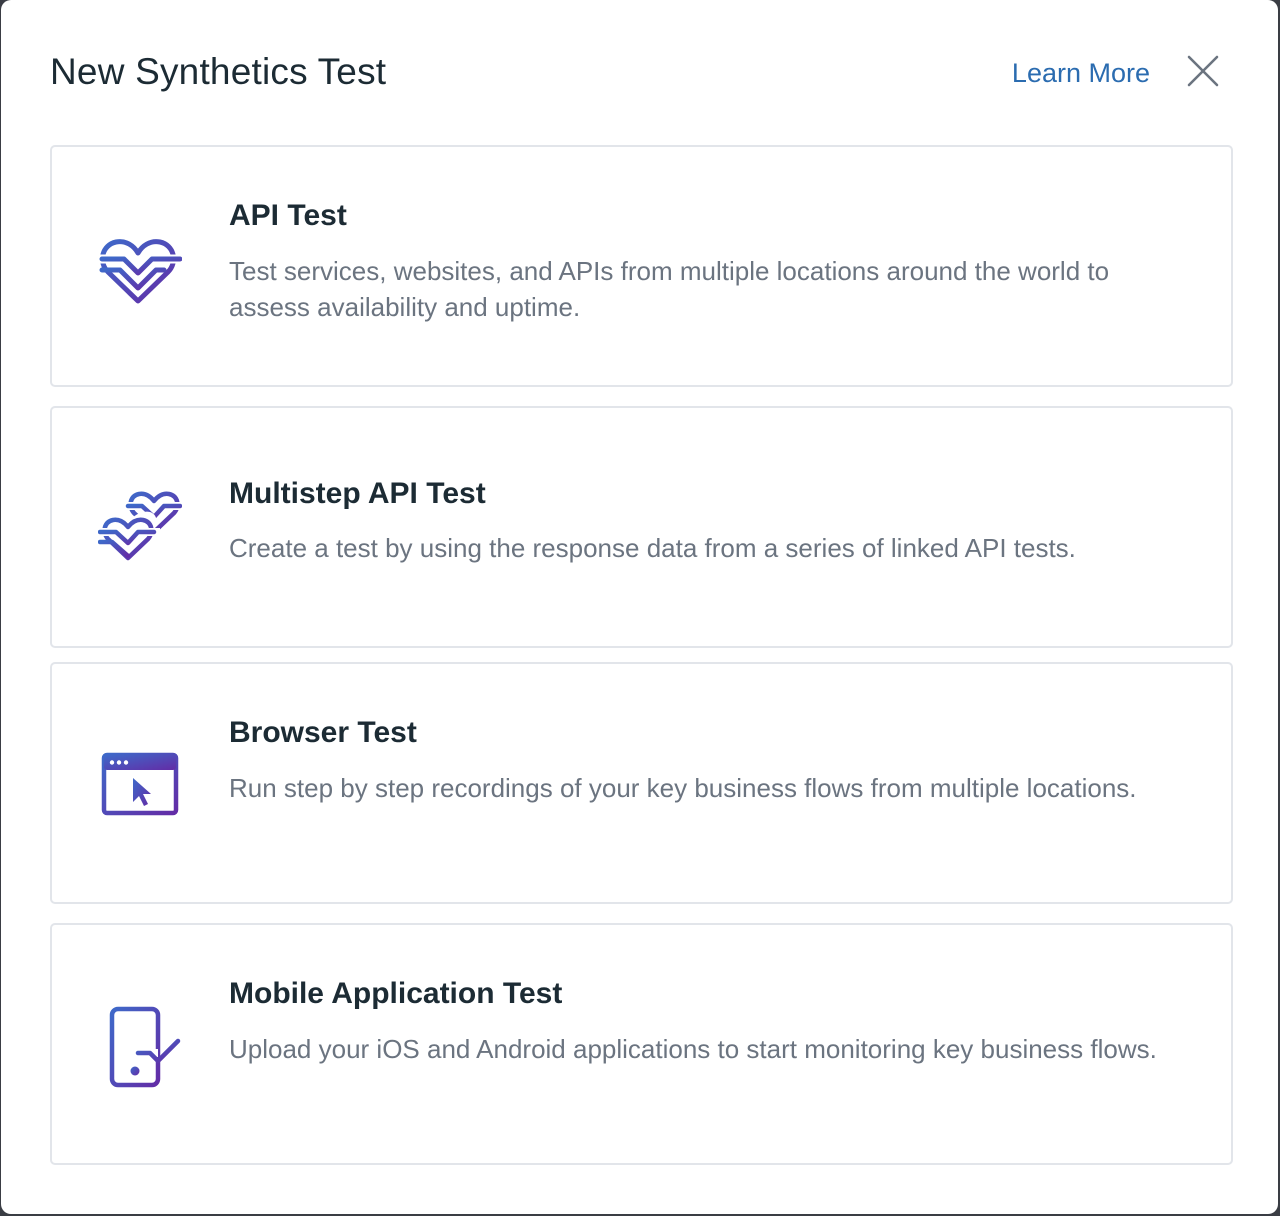  I want to click on modal-header: New Synthetics Test Learn More, so click(636, 73).